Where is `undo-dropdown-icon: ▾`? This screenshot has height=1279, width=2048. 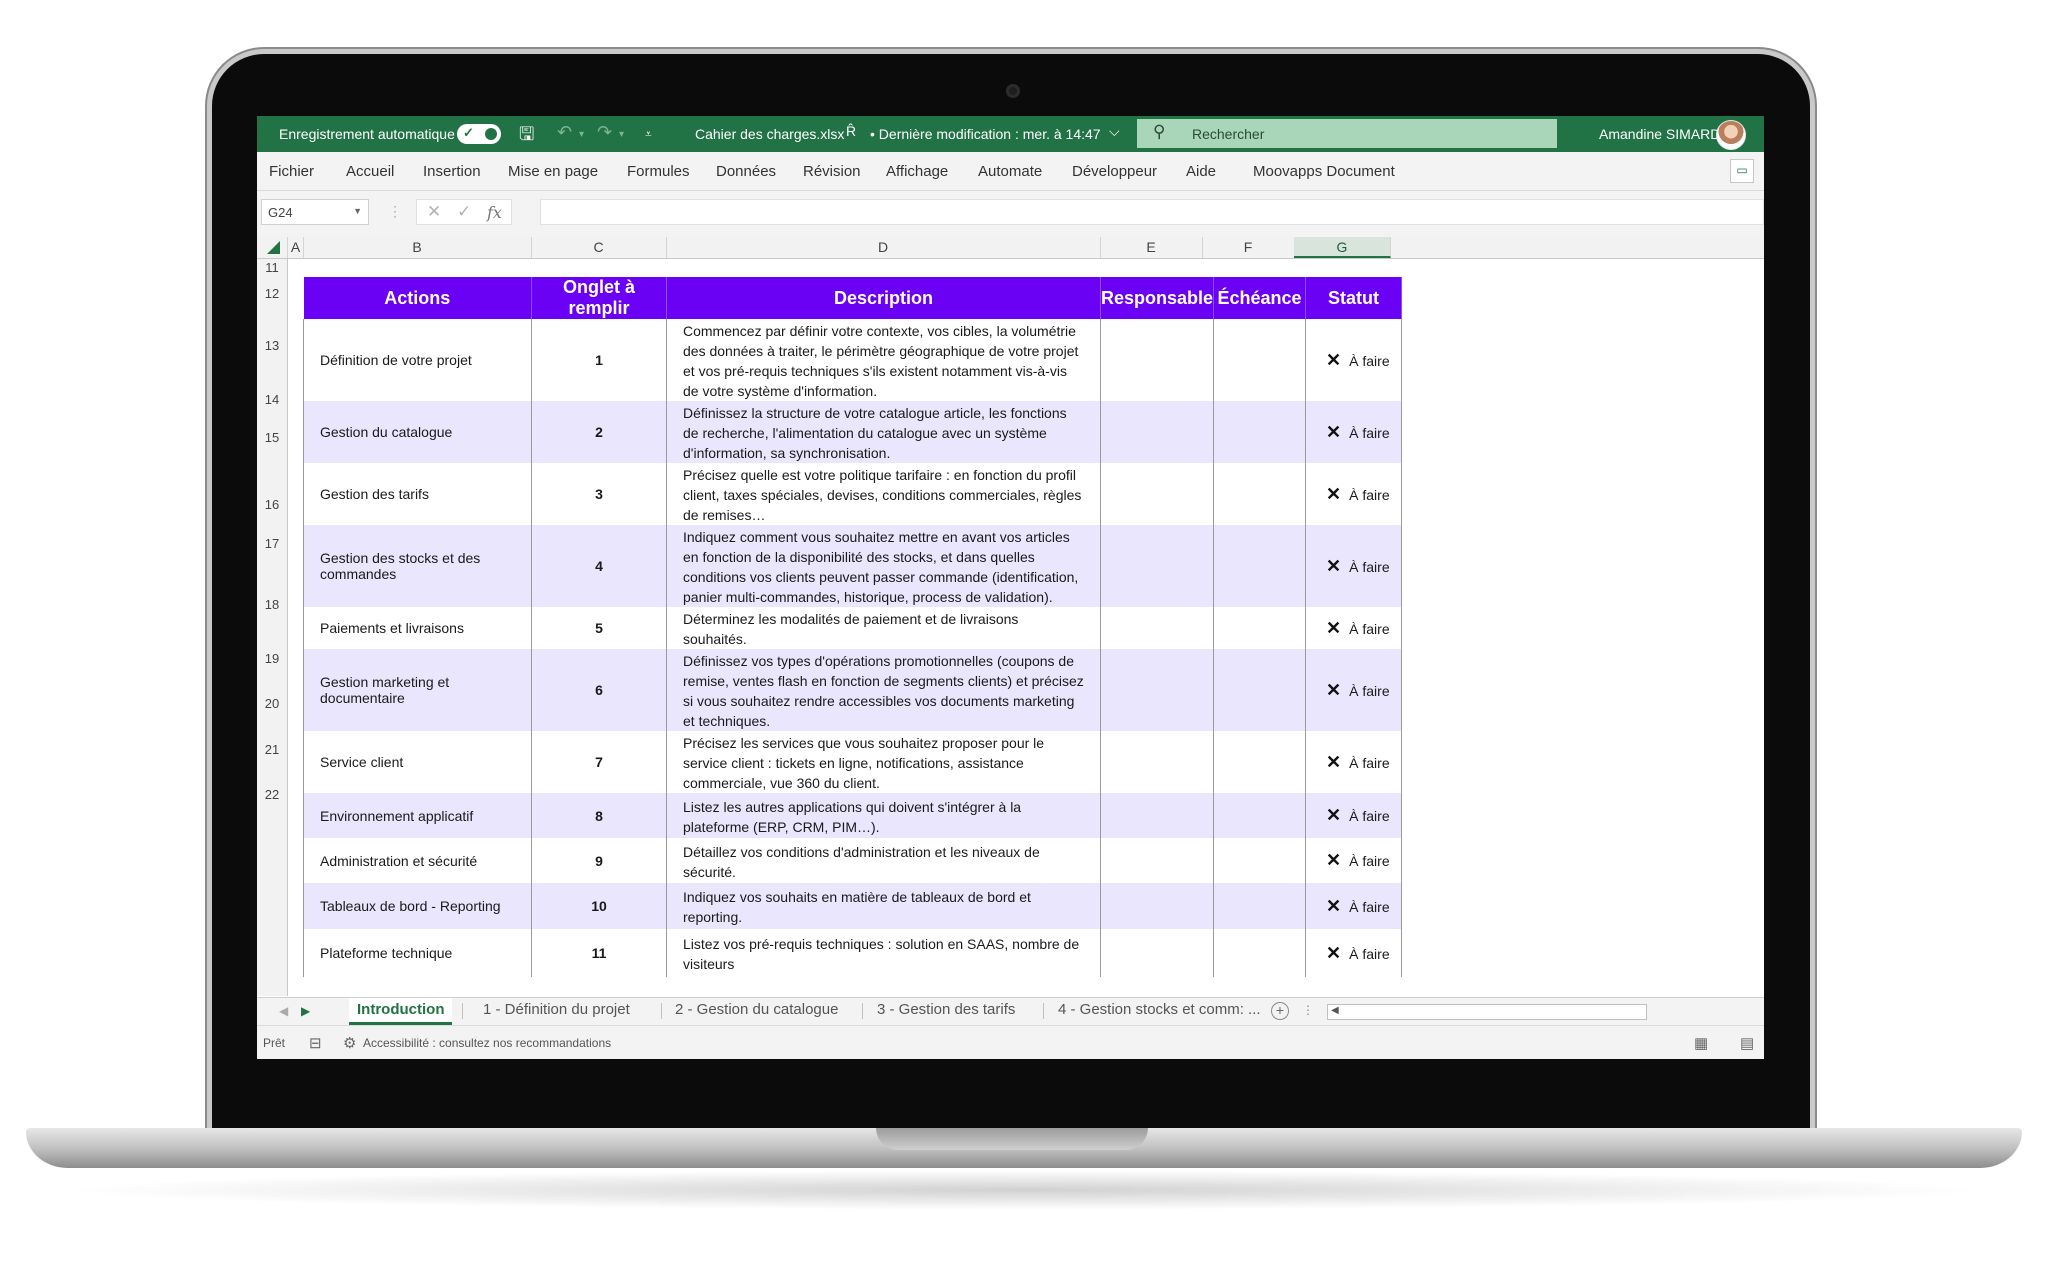
undo-dropdown-icon: ▾ is located at coordinates (581, 134).